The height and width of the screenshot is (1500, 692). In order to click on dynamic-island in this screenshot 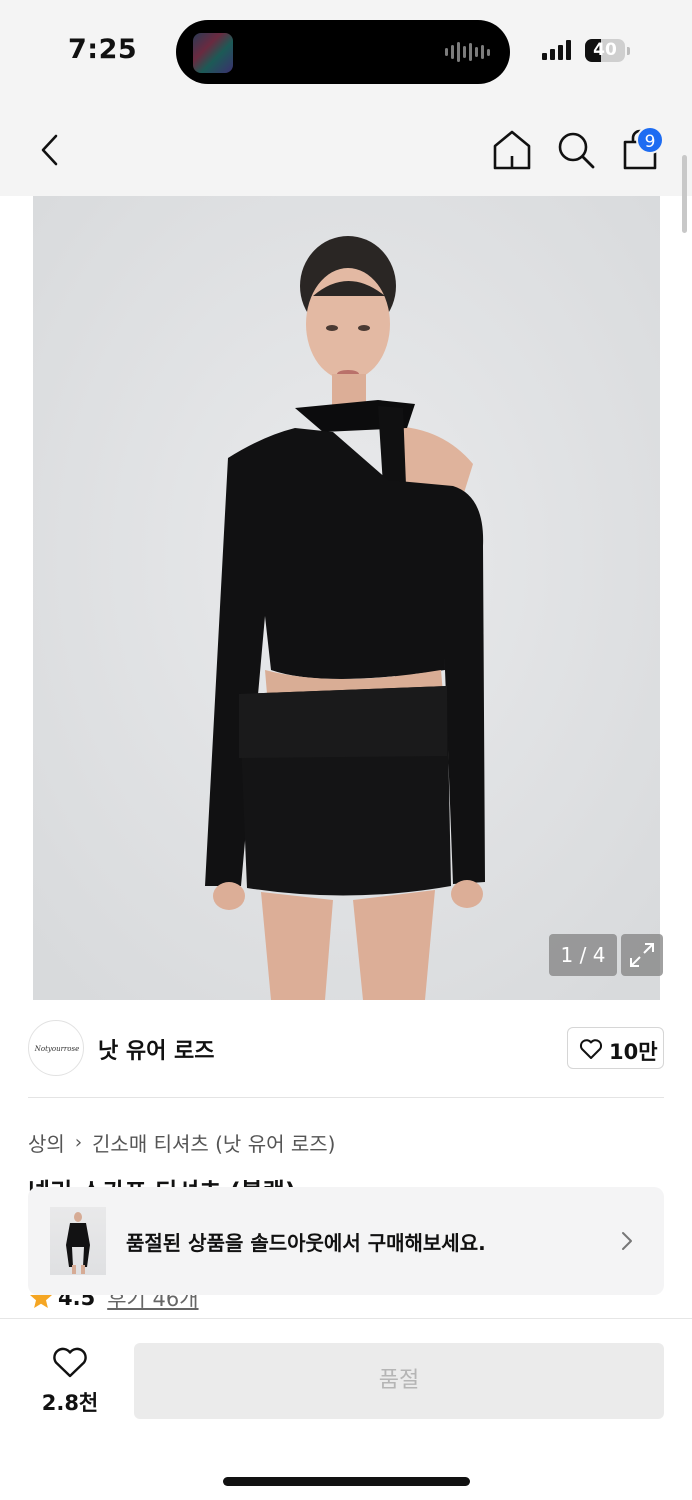, I will do `click(343, 52)`.